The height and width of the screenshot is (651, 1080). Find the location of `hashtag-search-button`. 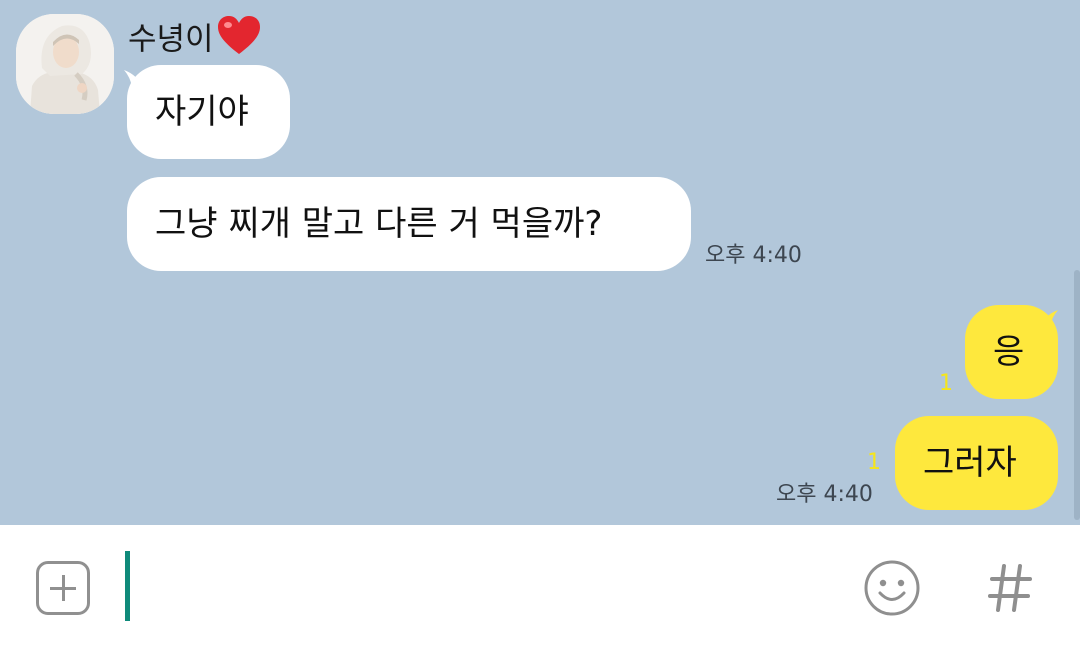

hashtag-search-button is located at coordinates (1010, 588).